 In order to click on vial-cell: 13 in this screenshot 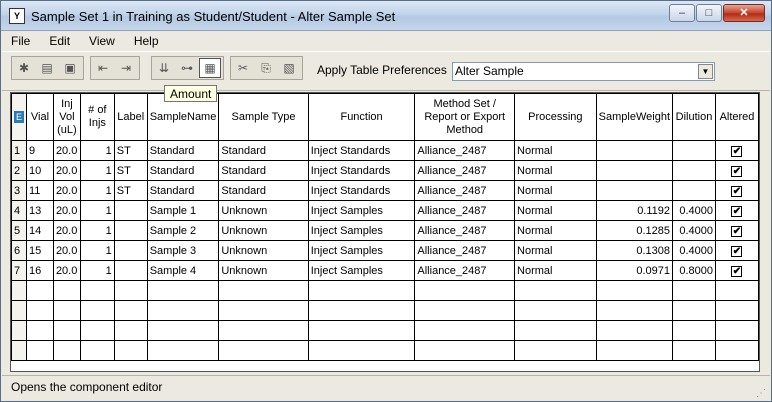, I will do `click(40, 210)`.